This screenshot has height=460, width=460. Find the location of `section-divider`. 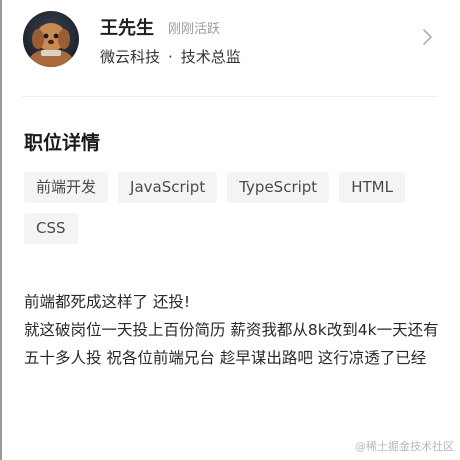

section-divider is located at coordinates (230, 96).